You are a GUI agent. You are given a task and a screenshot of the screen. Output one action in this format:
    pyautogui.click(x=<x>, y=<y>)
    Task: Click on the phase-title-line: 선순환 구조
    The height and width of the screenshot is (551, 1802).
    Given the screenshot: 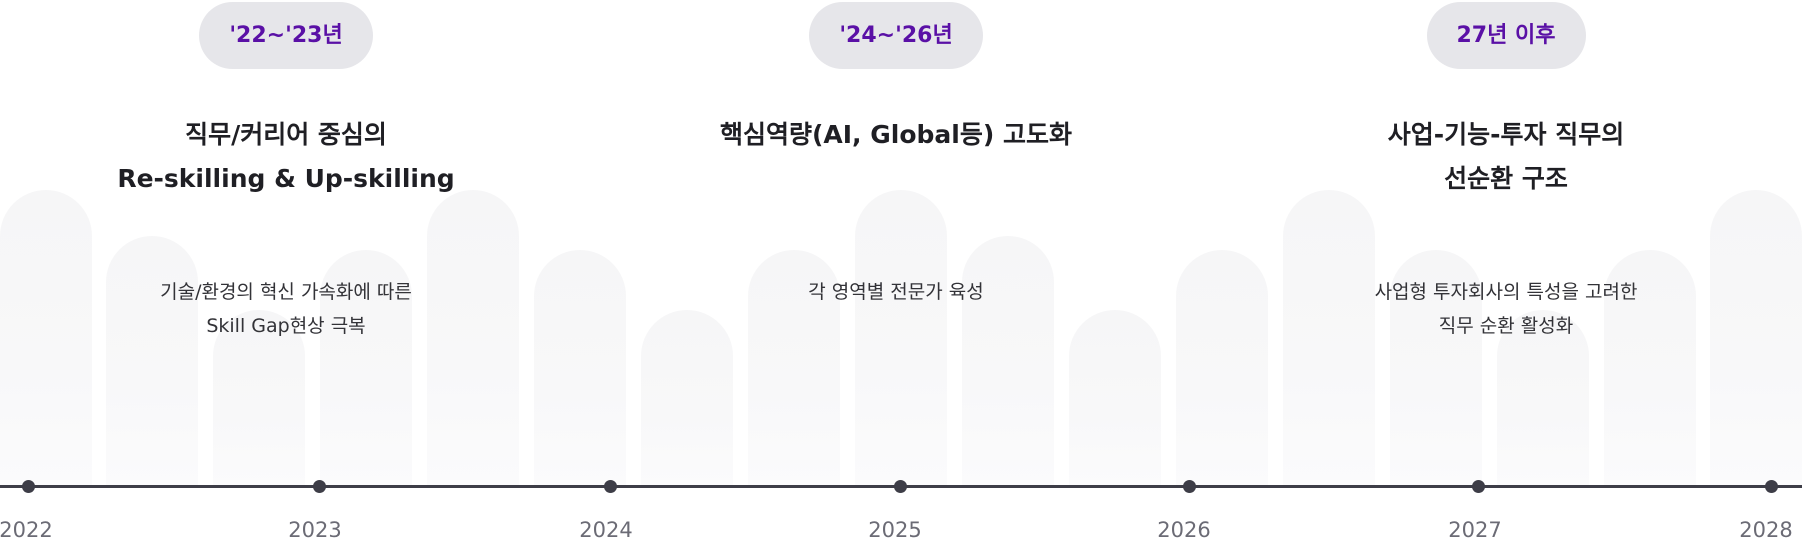 What is the action you would take?
    pyautogui.click(x=1506, y=178)
    